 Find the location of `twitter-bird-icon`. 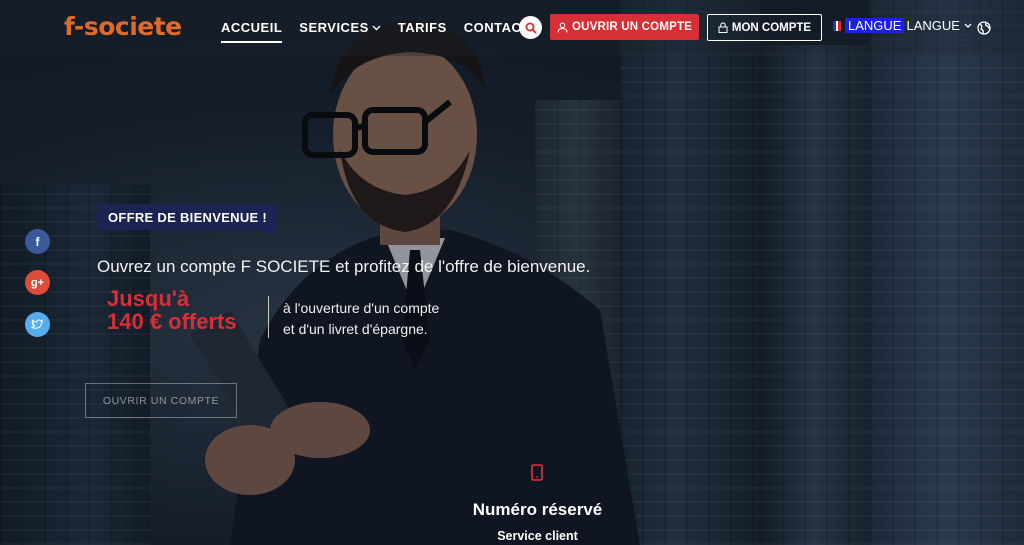

twitter-bird-icon is located at coordinates (37, 324).